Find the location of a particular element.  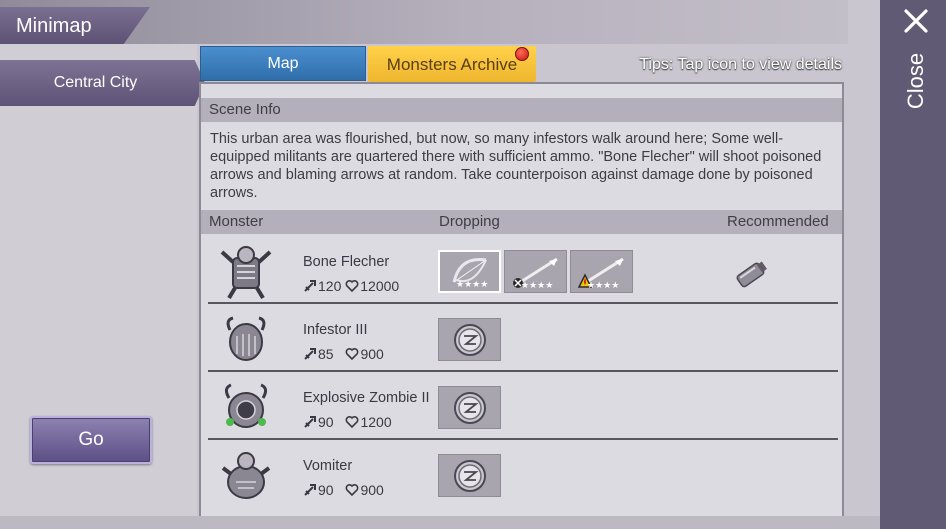

table-row: Explosive Zombie II 90 1200 is located at coordinates (521, 406).